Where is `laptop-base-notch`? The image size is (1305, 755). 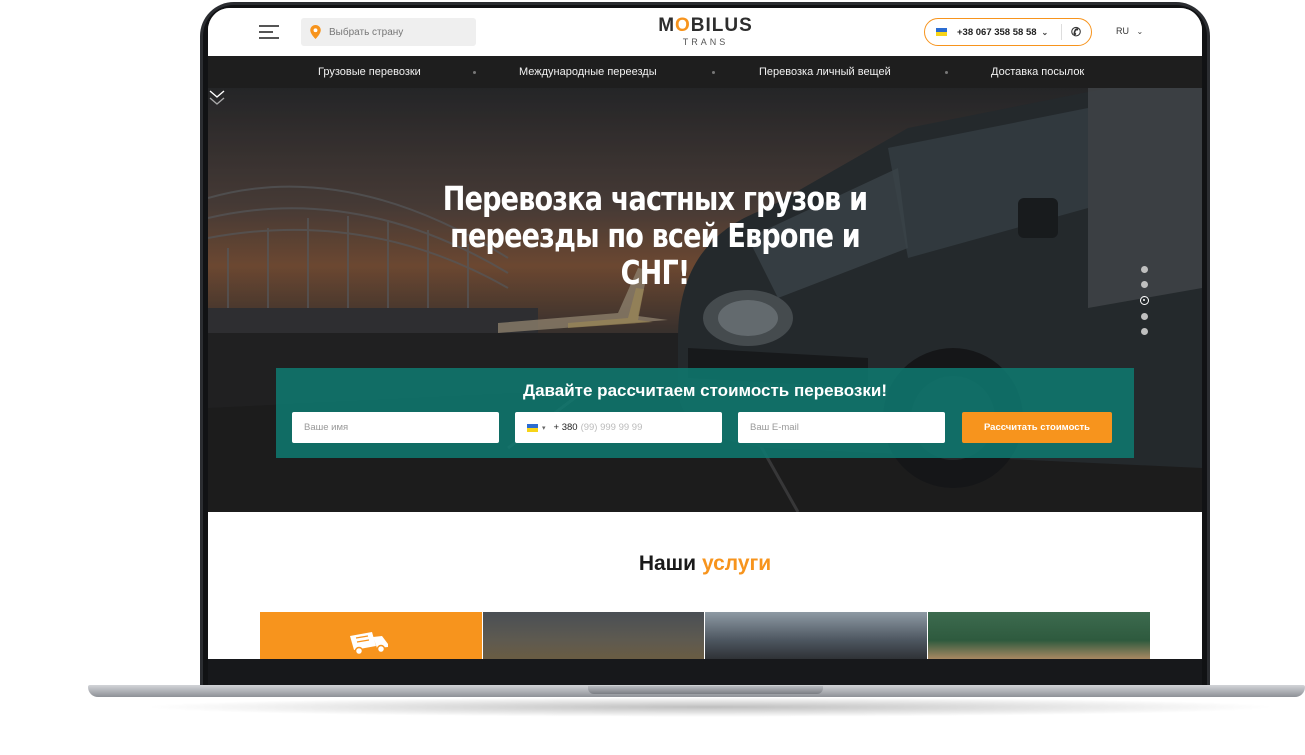
laptop-base-notch is located at coordinates (705, 690).